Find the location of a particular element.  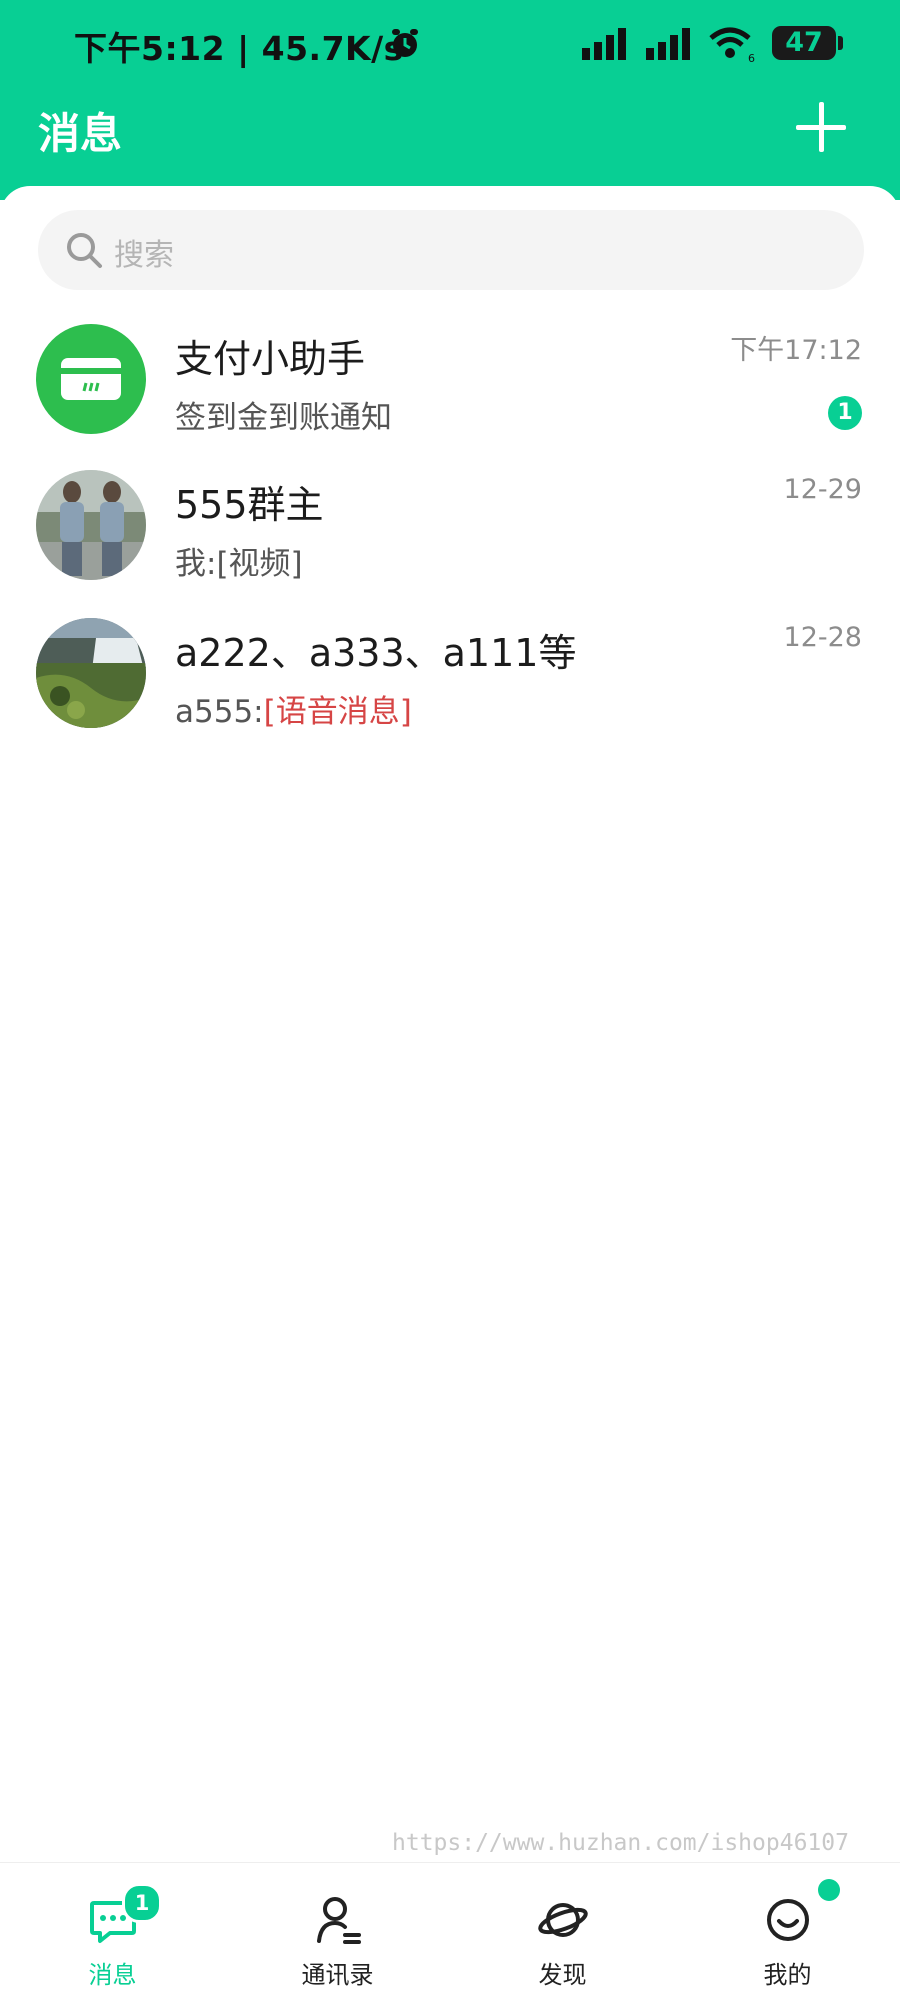

page-title: 消息 is located at coordinates (80, 133).